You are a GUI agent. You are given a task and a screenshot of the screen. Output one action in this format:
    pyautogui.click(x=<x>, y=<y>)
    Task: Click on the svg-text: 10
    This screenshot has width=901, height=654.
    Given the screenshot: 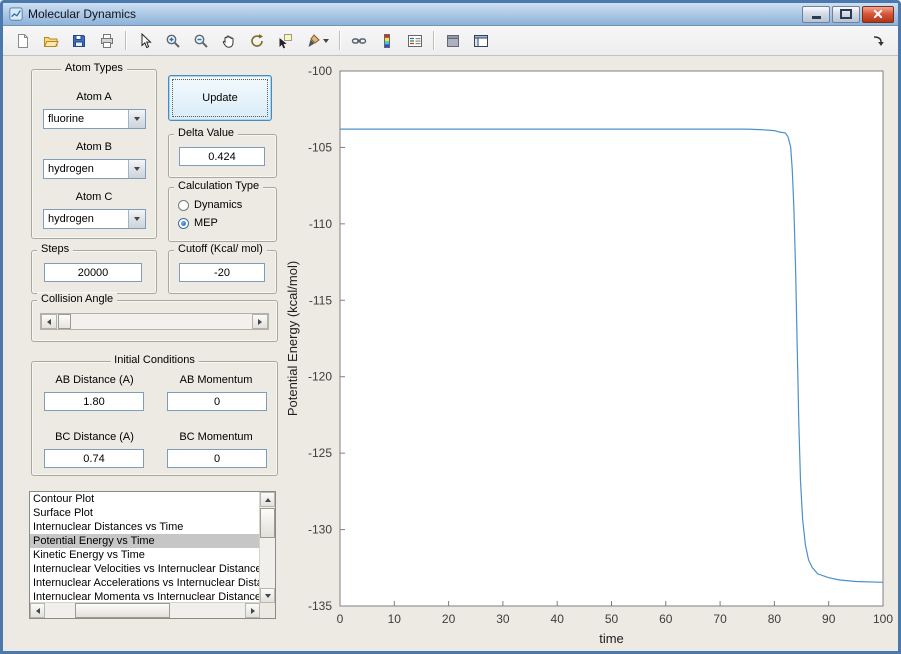 What is the action you would take?
    pyautogui.click(x=395, y=619)
    